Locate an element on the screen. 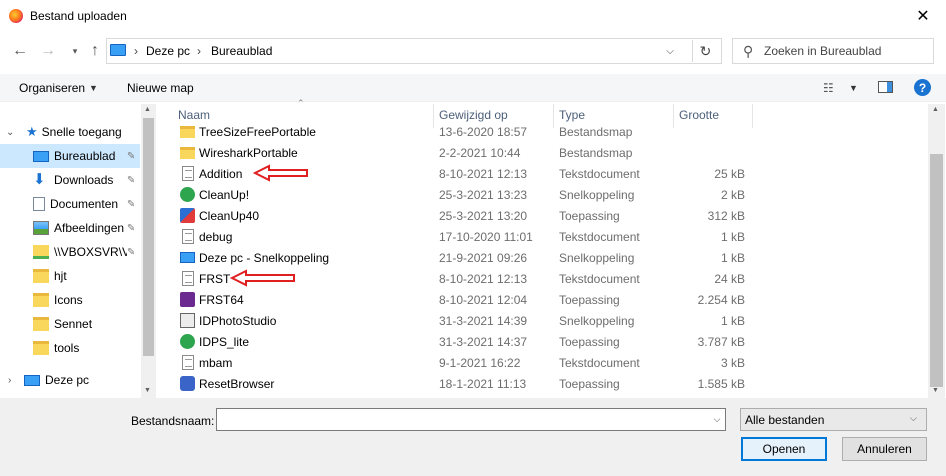  file-name: WiresharkPortable is located at coordinates (248, 153).